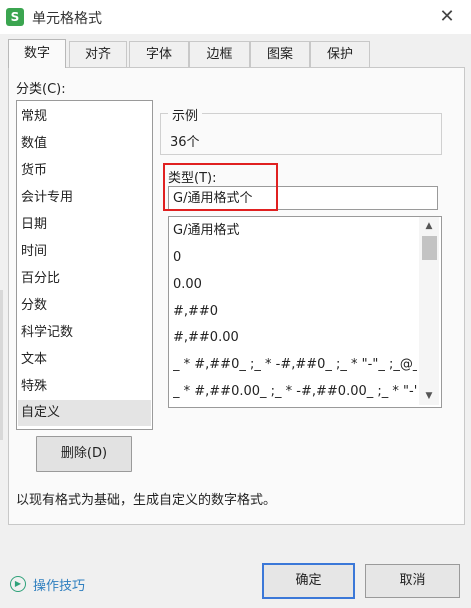  I want to click on cancel-button: 取消, so click(412, 581).